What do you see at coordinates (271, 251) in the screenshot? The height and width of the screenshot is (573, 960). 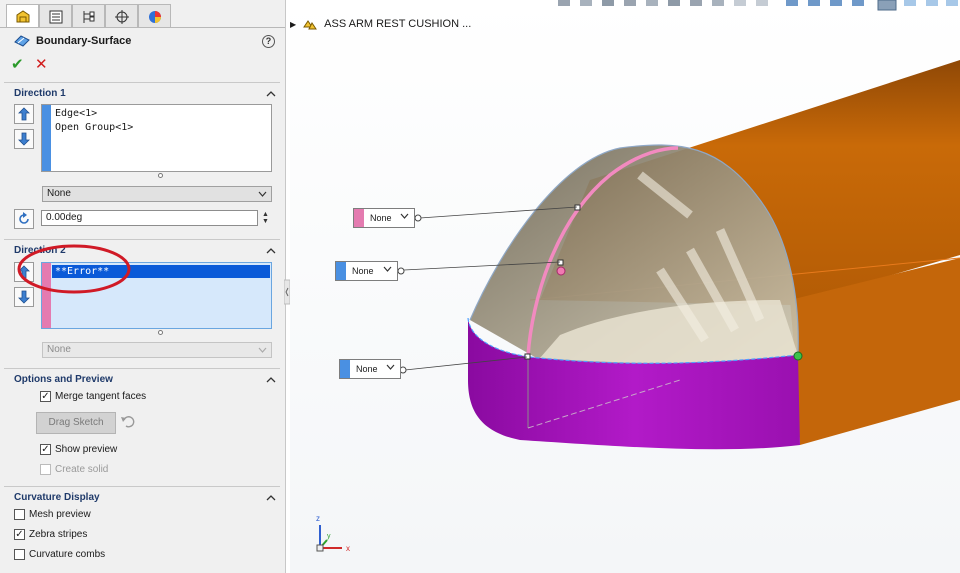 I see `collapse-direction2-icon` at bounding box center [271, 251].